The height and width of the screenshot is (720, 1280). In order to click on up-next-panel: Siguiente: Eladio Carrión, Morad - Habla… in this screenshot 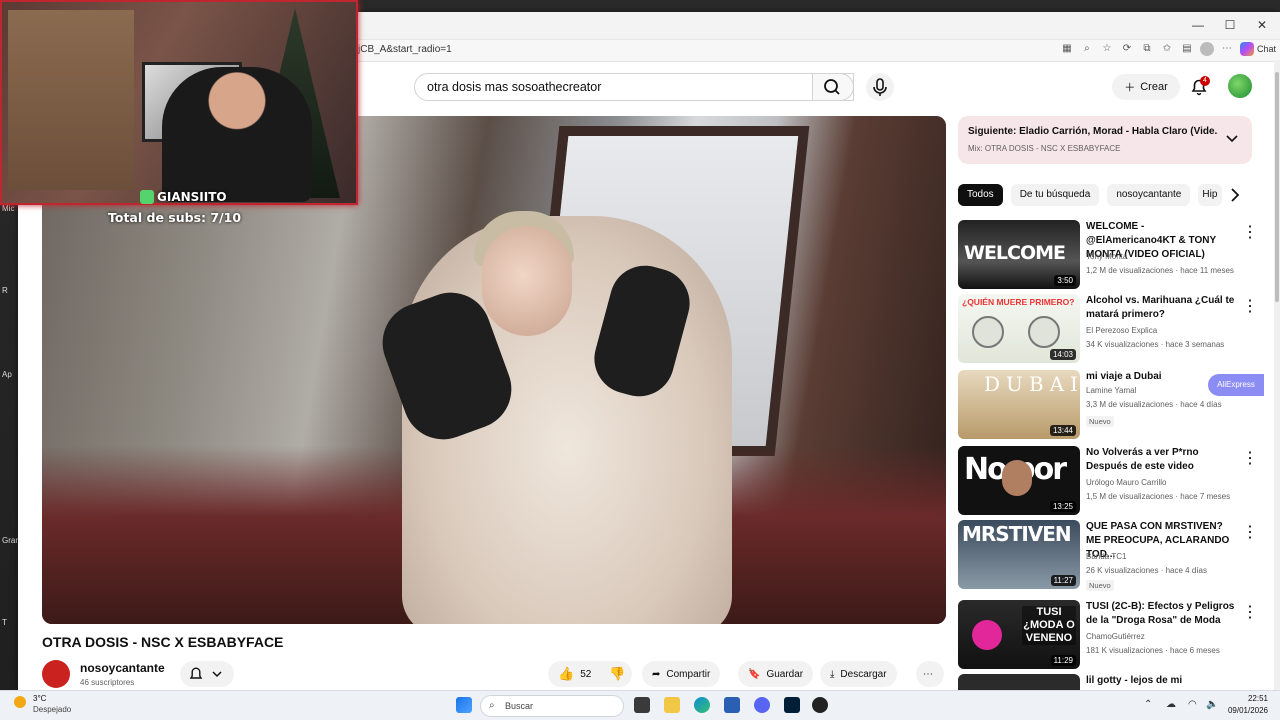, I will do `click(1105, 140)`.